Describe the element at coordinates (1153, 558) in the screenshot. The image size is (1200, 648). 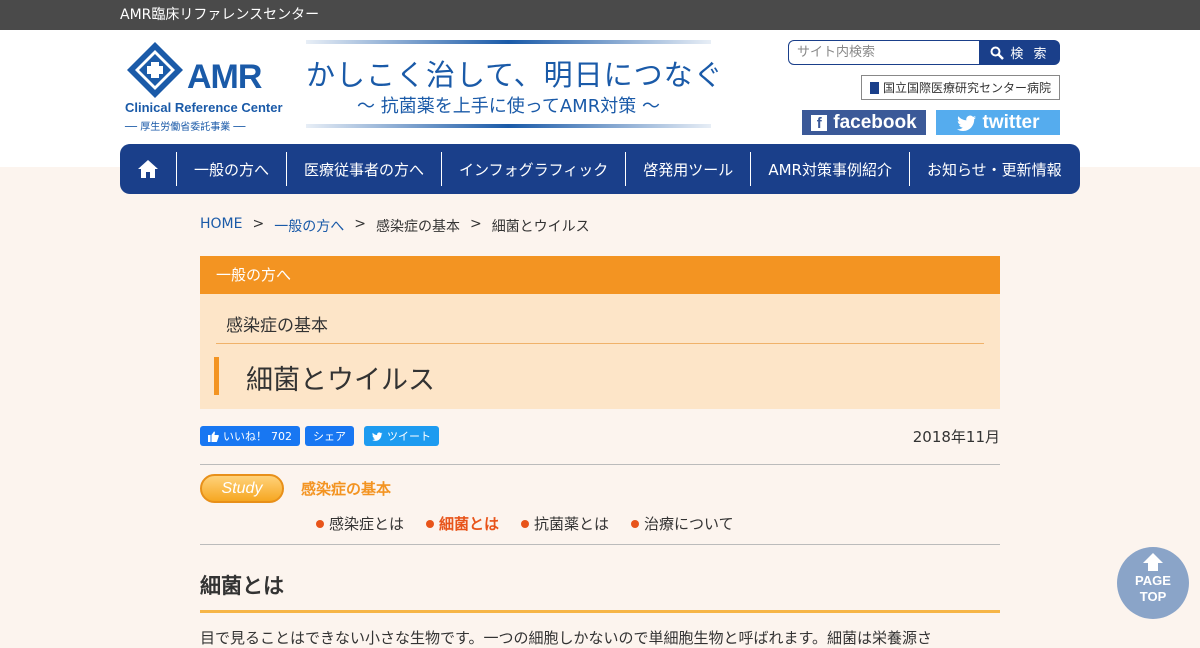
I see `arrow-up-icon` at that location.